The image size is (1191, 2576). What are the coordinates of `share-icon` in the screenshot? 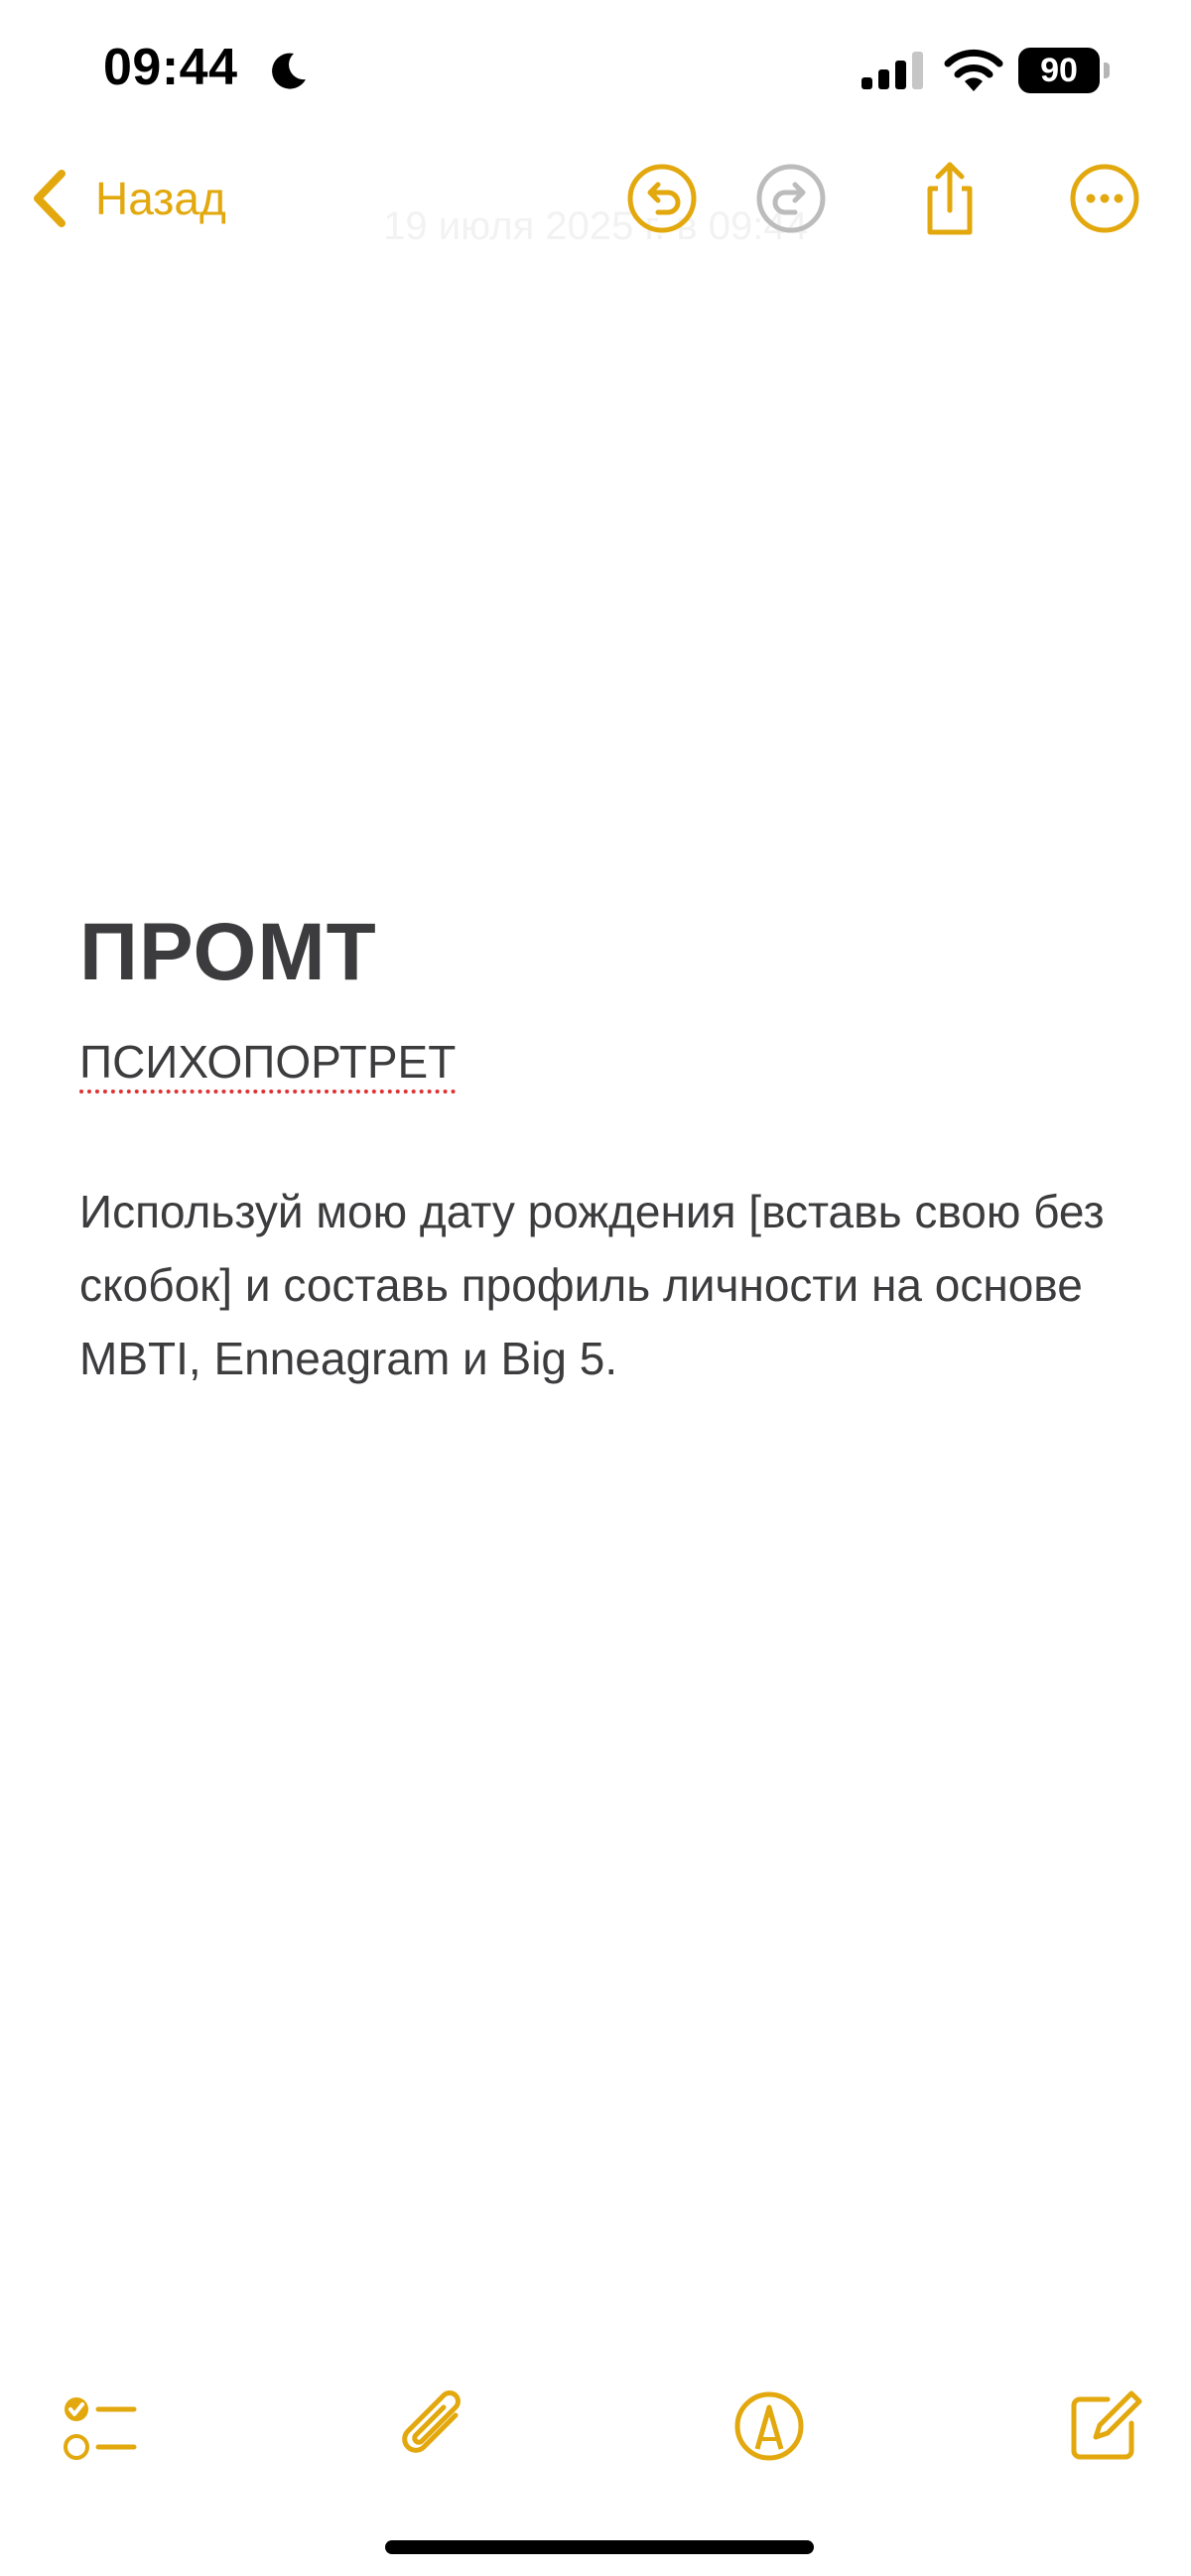 It's located at (950, 199).